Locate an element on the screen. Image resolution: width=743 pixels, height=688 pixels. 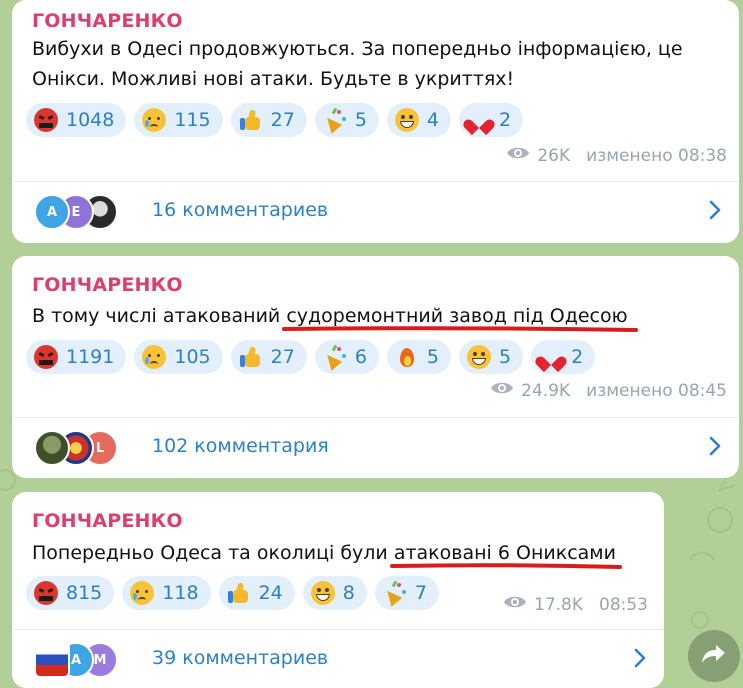
post-time: изменено 08:38 is located at coordinates (656, 155).